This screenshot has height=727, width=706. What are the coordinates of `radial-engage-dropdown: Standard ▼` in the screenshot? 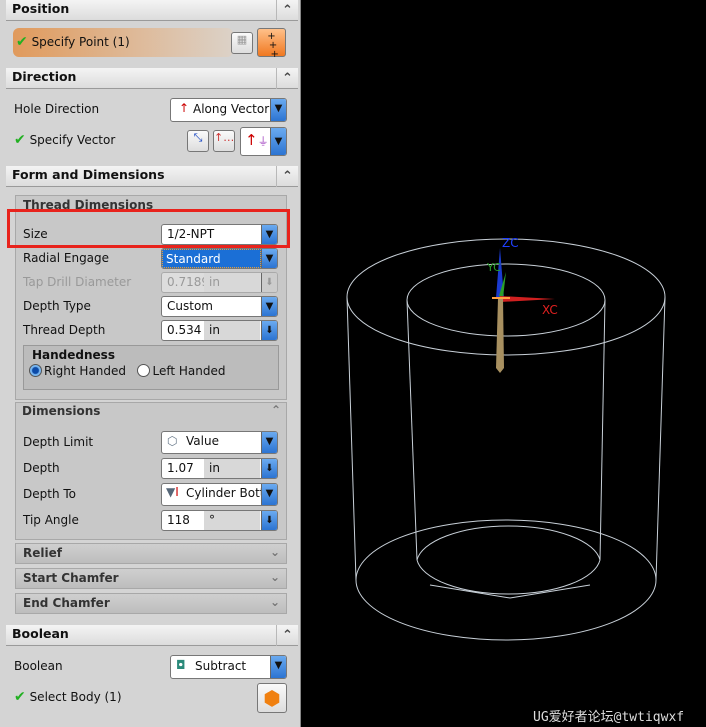 It's located at (219, 258).